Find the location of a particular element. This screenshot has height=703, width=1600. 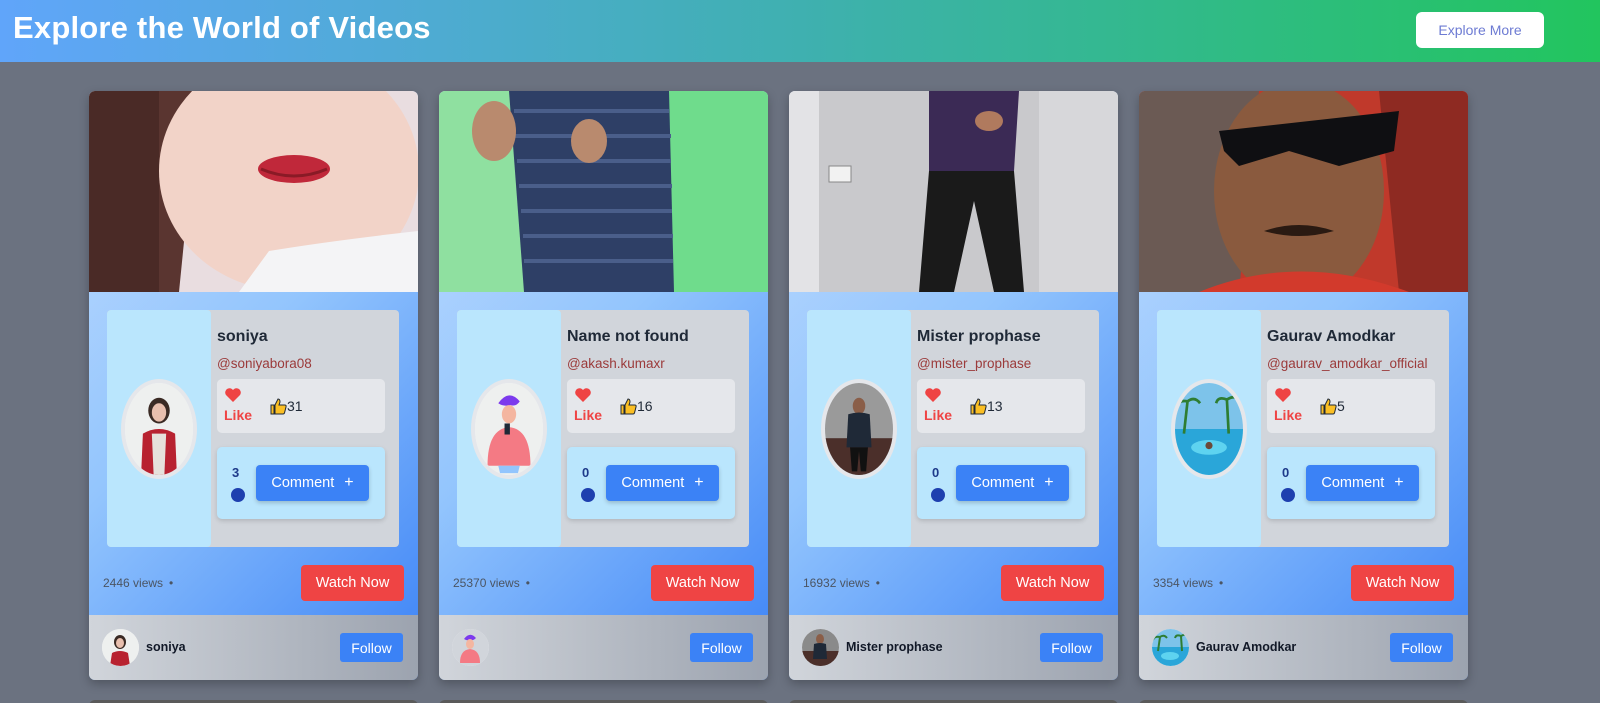

view-count: 16932 views • is located at coordinates (841, 583).